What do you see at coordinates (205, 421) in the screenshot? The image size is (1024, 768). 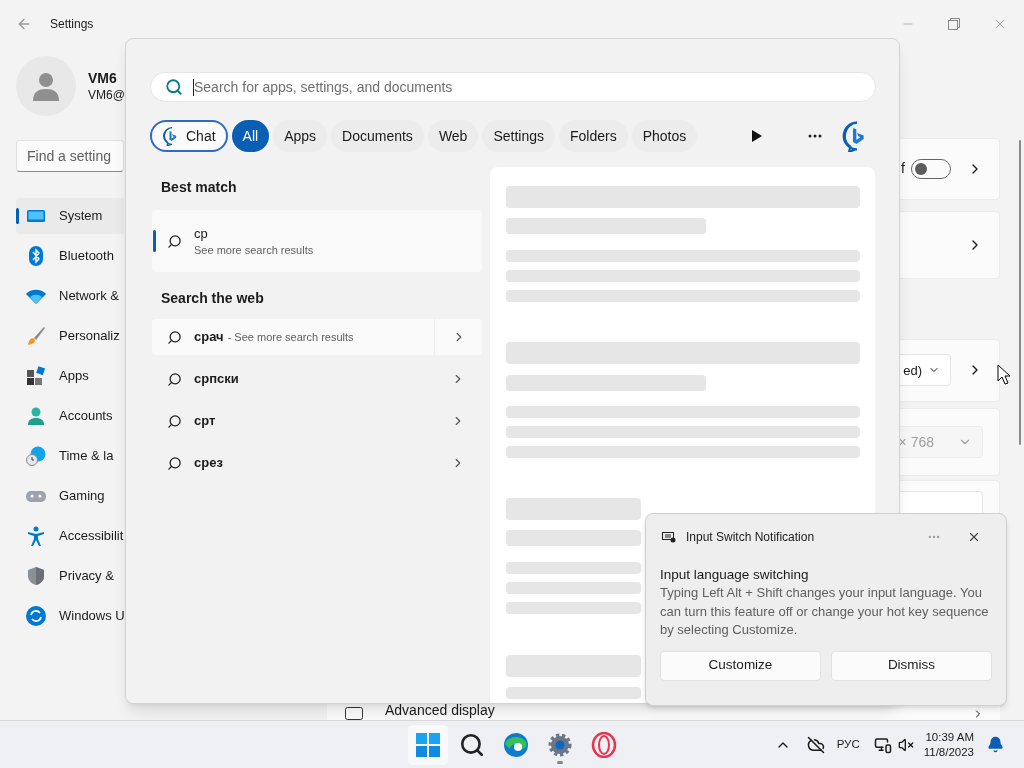 I see `result-text: срт` at bounding box center [205, 421].